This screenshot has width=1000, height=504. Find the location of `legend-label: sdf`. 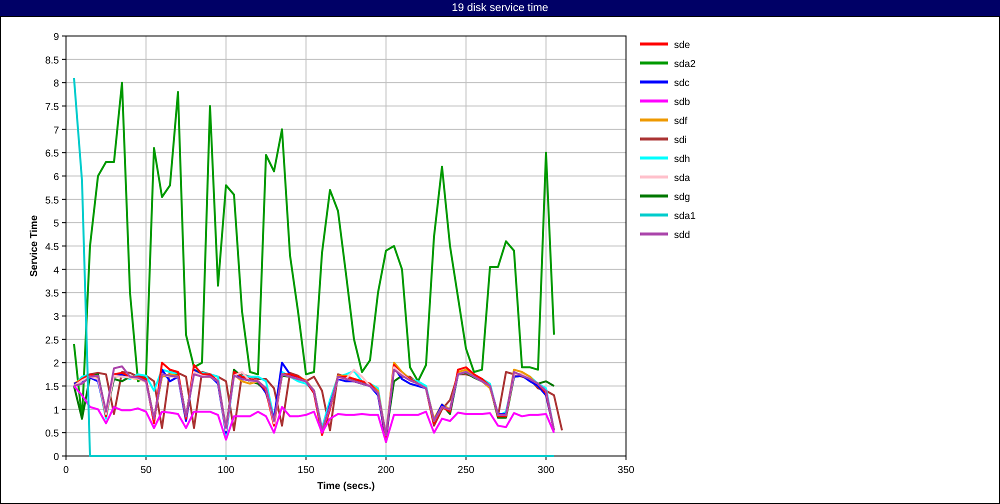

legend-label: sdf is located at coordinates (681, 121).